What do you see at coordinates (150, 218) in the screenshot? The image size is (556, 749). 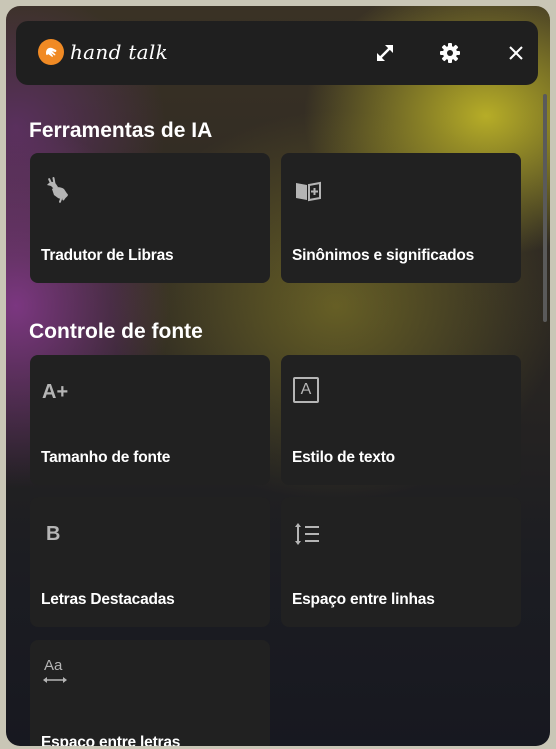 I see `card-libras-translator: Tradutor de Libras` at bounding box center [150, 218].